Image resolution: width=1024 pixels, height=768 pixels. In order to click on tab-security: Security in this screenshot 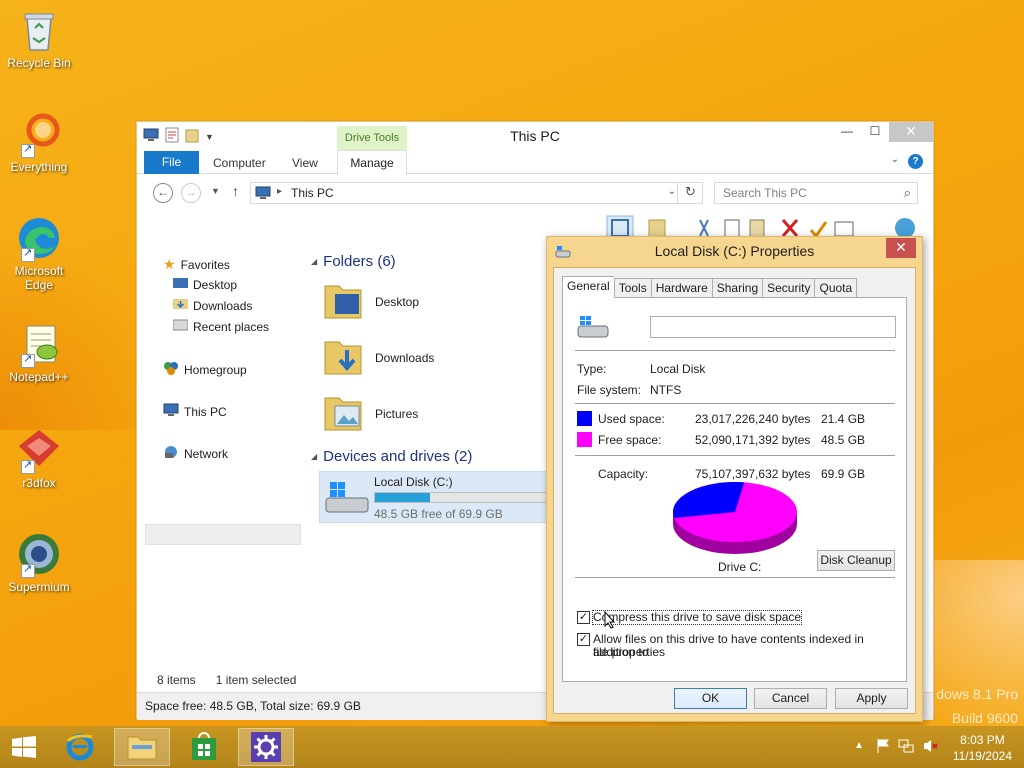, I will do `click(788, 288)`.